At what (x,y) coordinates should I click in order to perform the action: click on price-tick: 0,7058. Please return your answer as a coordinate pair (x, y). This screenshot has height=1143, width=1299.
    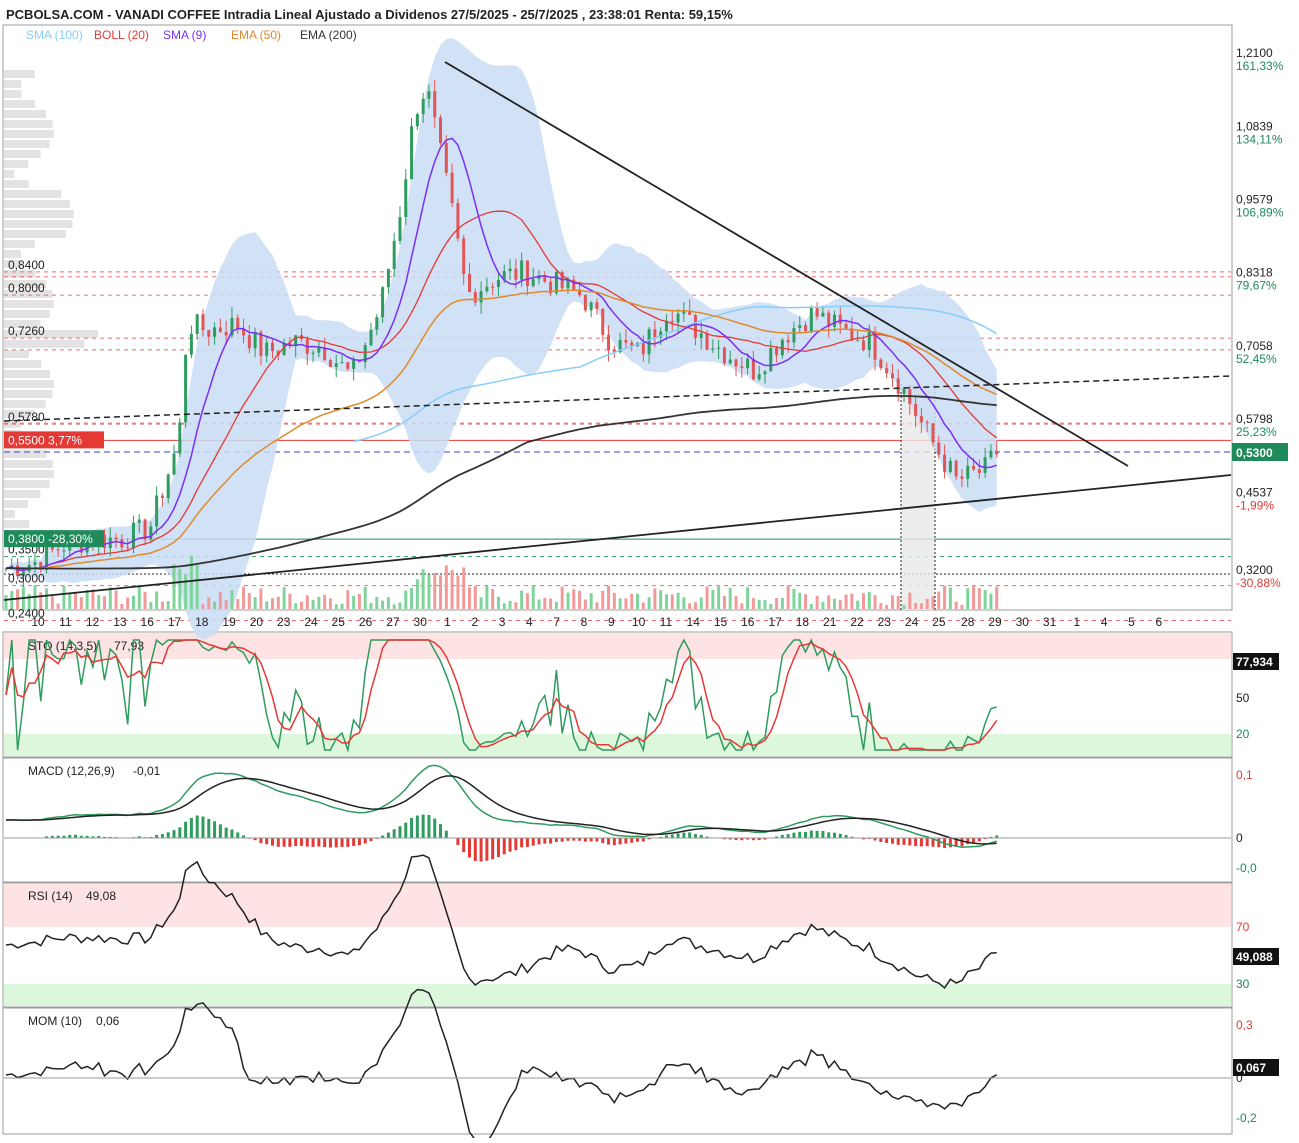
    Looking at the image, I should click on (1254, 346).